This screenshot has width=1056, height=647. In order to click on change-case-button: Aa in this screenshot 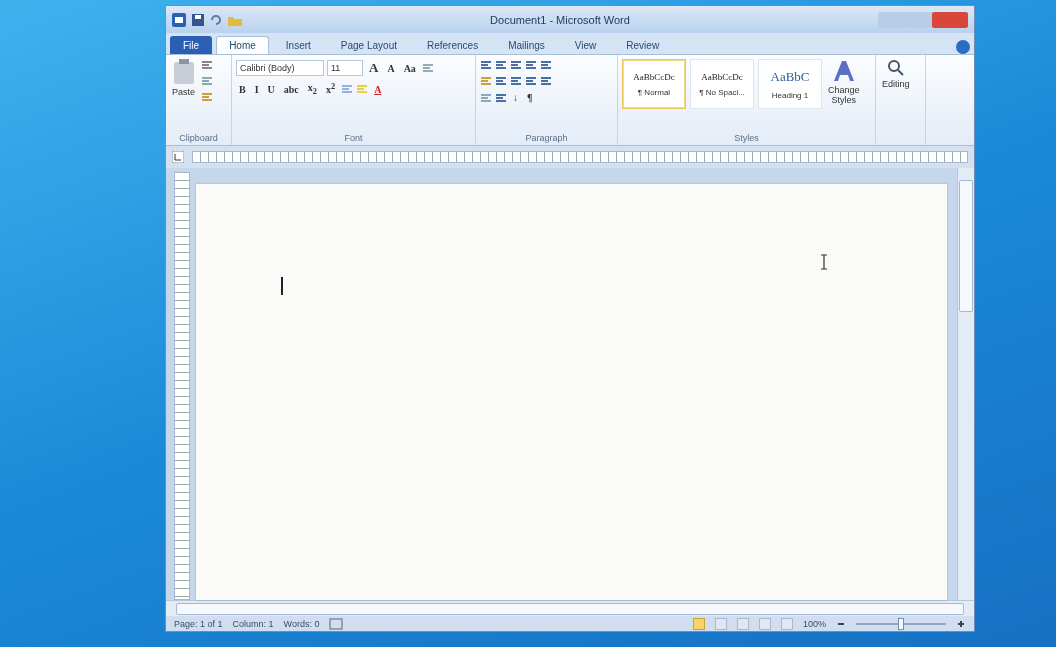, I will do `click(409, 68)`.